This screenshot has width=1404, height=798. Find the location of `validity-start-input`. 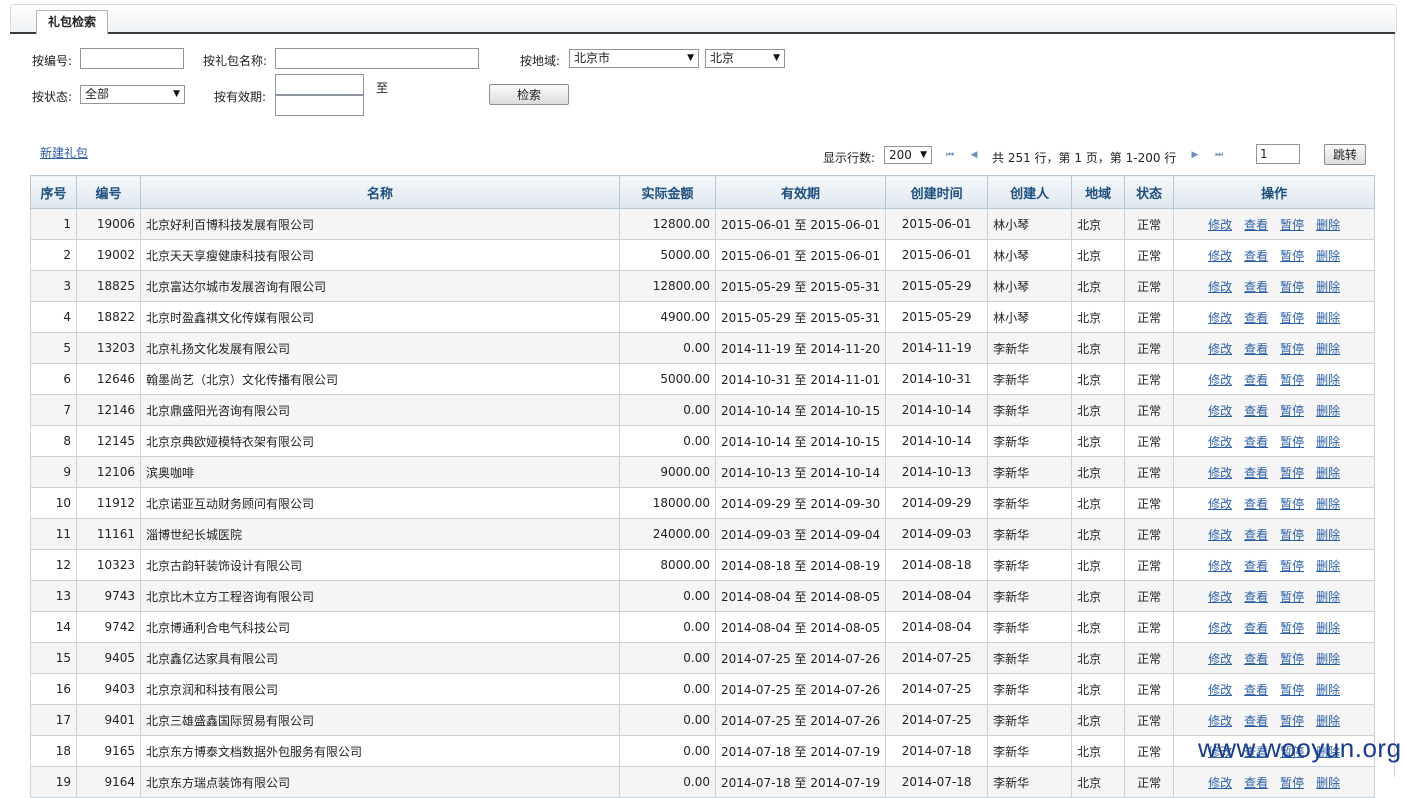

validity-start-input is located at coordinates (319, 84).